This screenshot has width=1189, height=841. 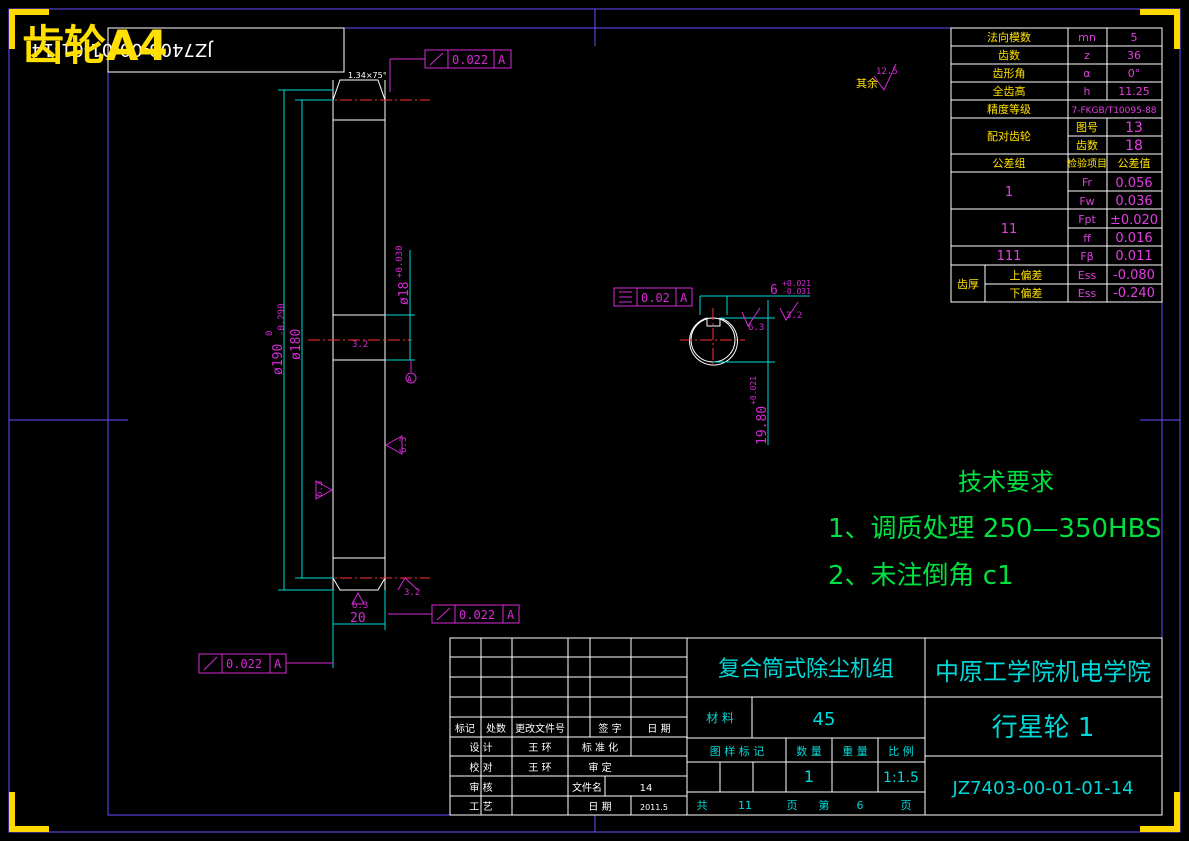 What do you see at coordinates (753, 390) in the screenshot?
I see `key-depth-tol: +0.021` at bounding box center [753, 390].